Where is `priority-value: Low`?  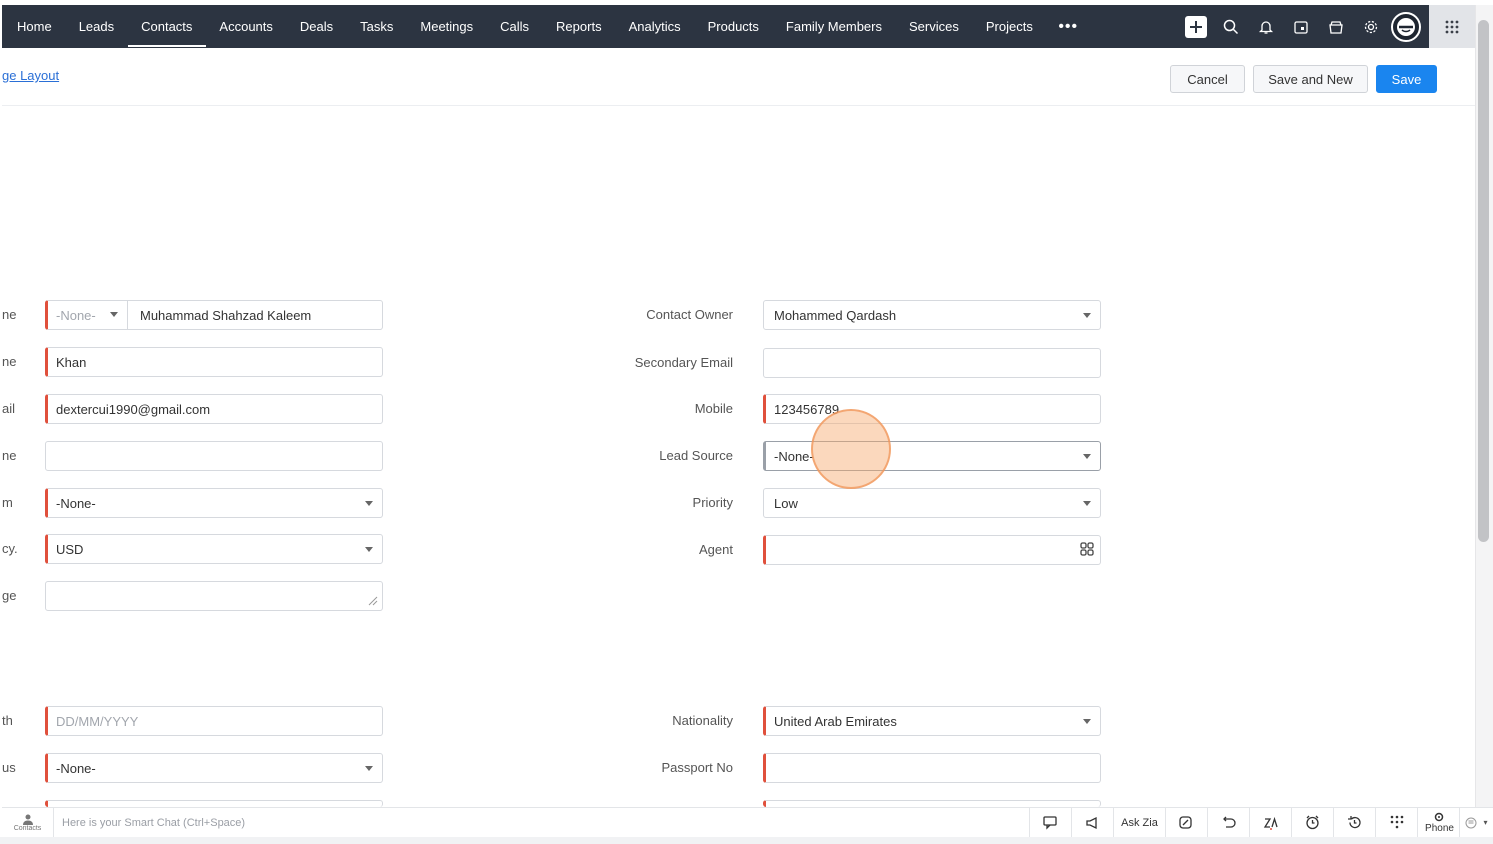
priority-value: Low is located at coordinates (786, 503).